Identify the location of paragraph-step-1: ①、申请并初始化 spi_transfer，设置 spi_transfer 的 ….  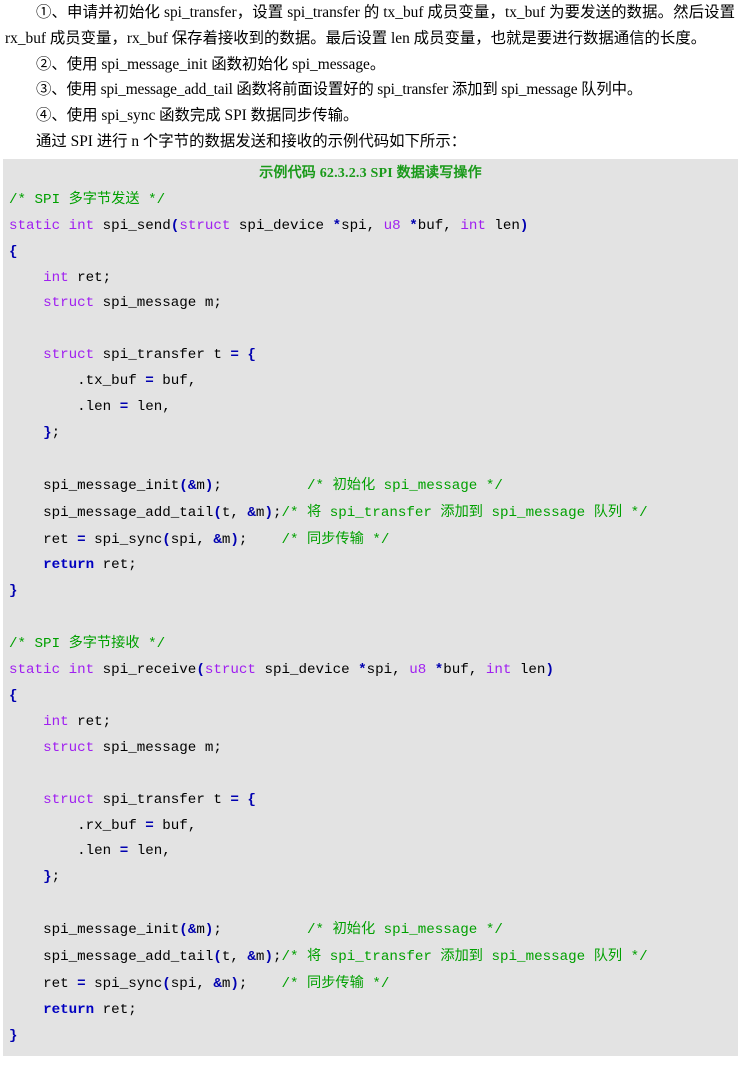
(370, 25).